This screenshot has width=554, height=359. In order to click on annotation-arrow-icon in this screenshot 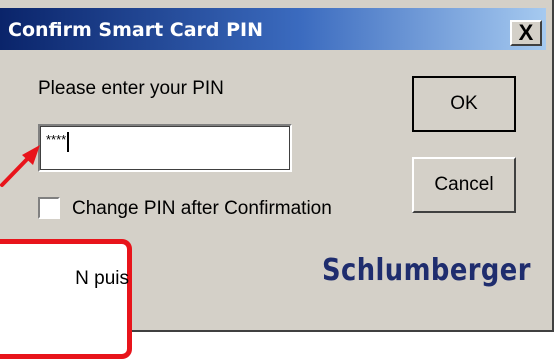, I will do `click(20, 166)`.